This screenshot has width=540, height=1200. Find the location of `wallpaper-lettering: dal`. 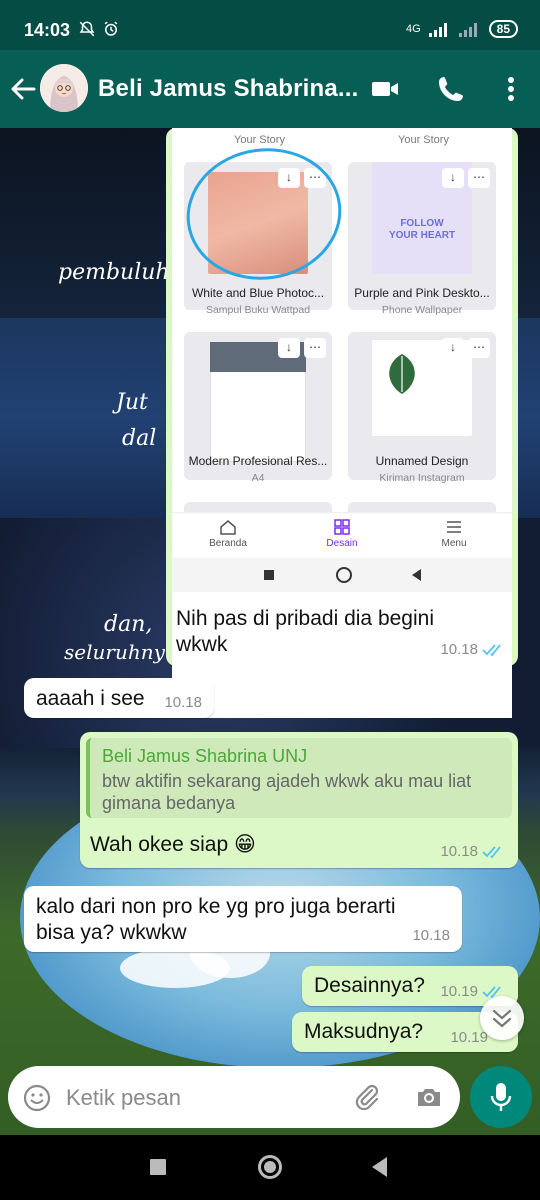

wallpaper-lettering: dal is located at coordinates (139, 438).